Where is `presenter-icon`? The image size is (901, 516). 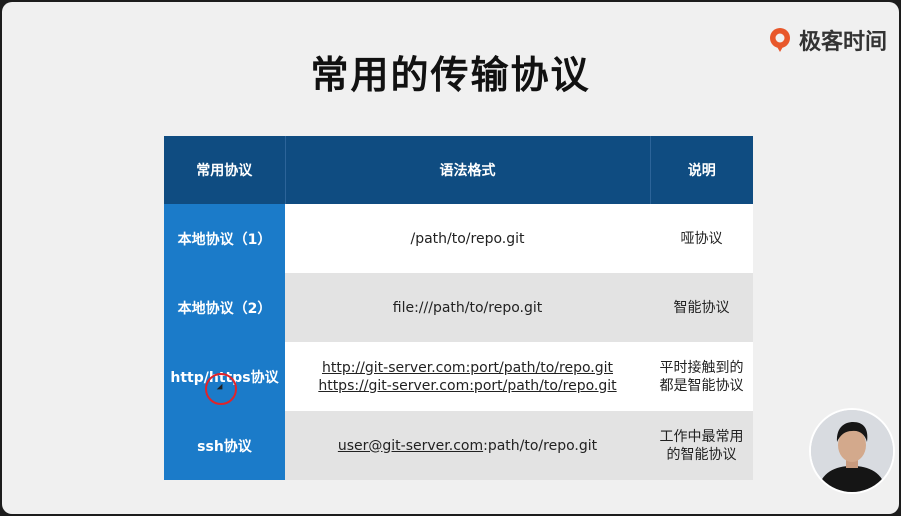 presenter-icon is located at coordinates (852, 451).